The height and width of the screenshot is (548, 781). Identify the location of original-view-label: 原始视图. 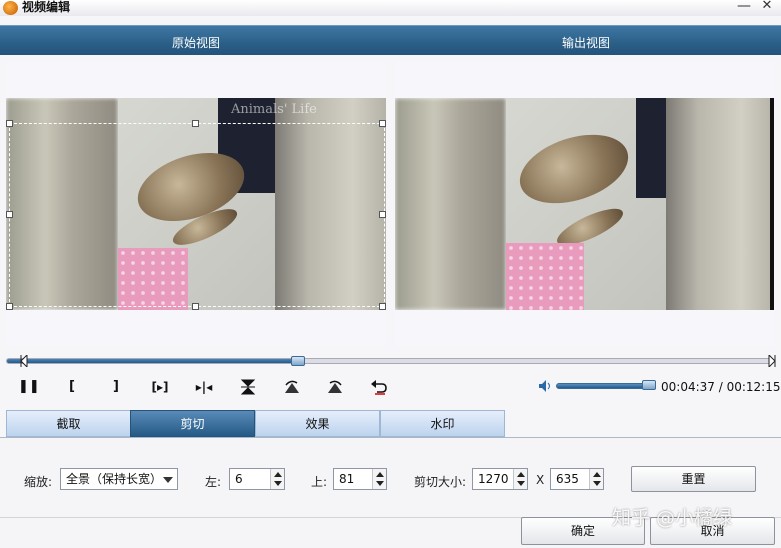
(196, 43).